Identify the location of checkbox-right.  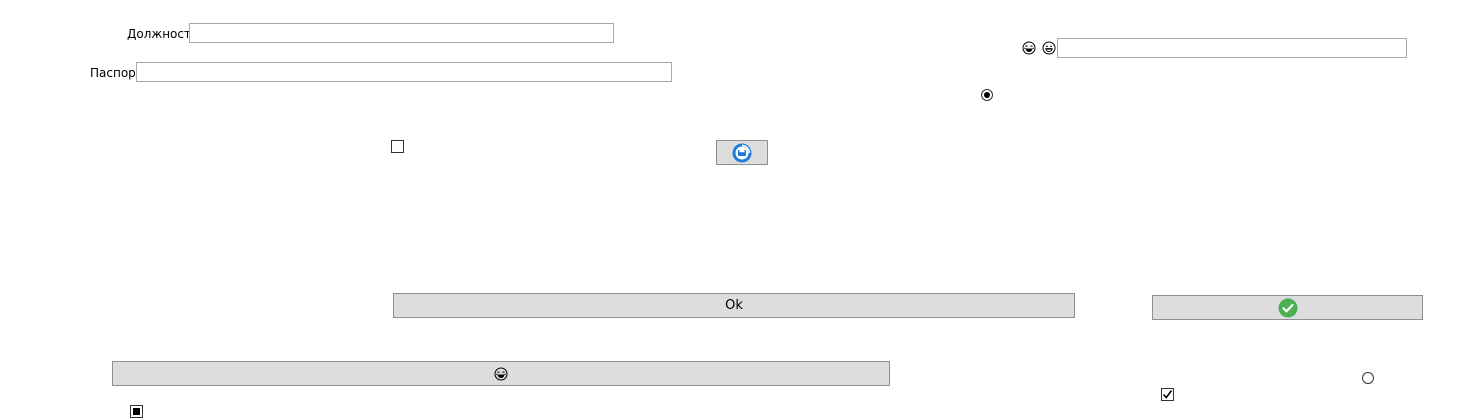
(1167, 394).